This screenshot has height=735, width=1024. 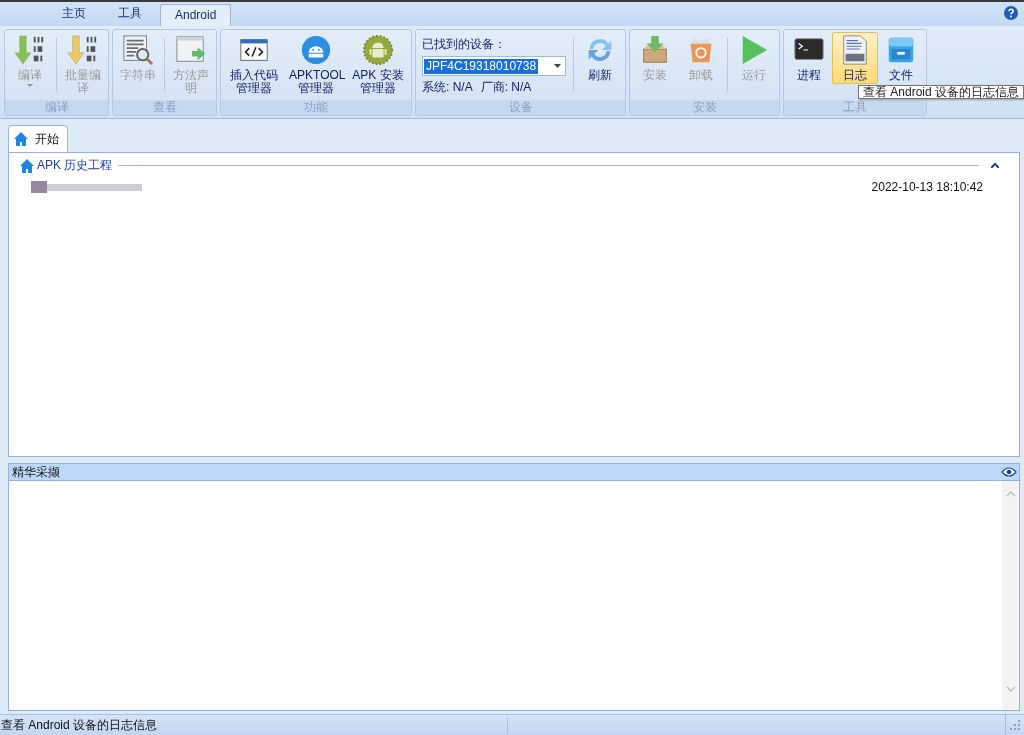 What do you see at coordinates (196, 15) in the screenshot?
I see `ribbon-tab: Android` at bounding box center [196, 15].